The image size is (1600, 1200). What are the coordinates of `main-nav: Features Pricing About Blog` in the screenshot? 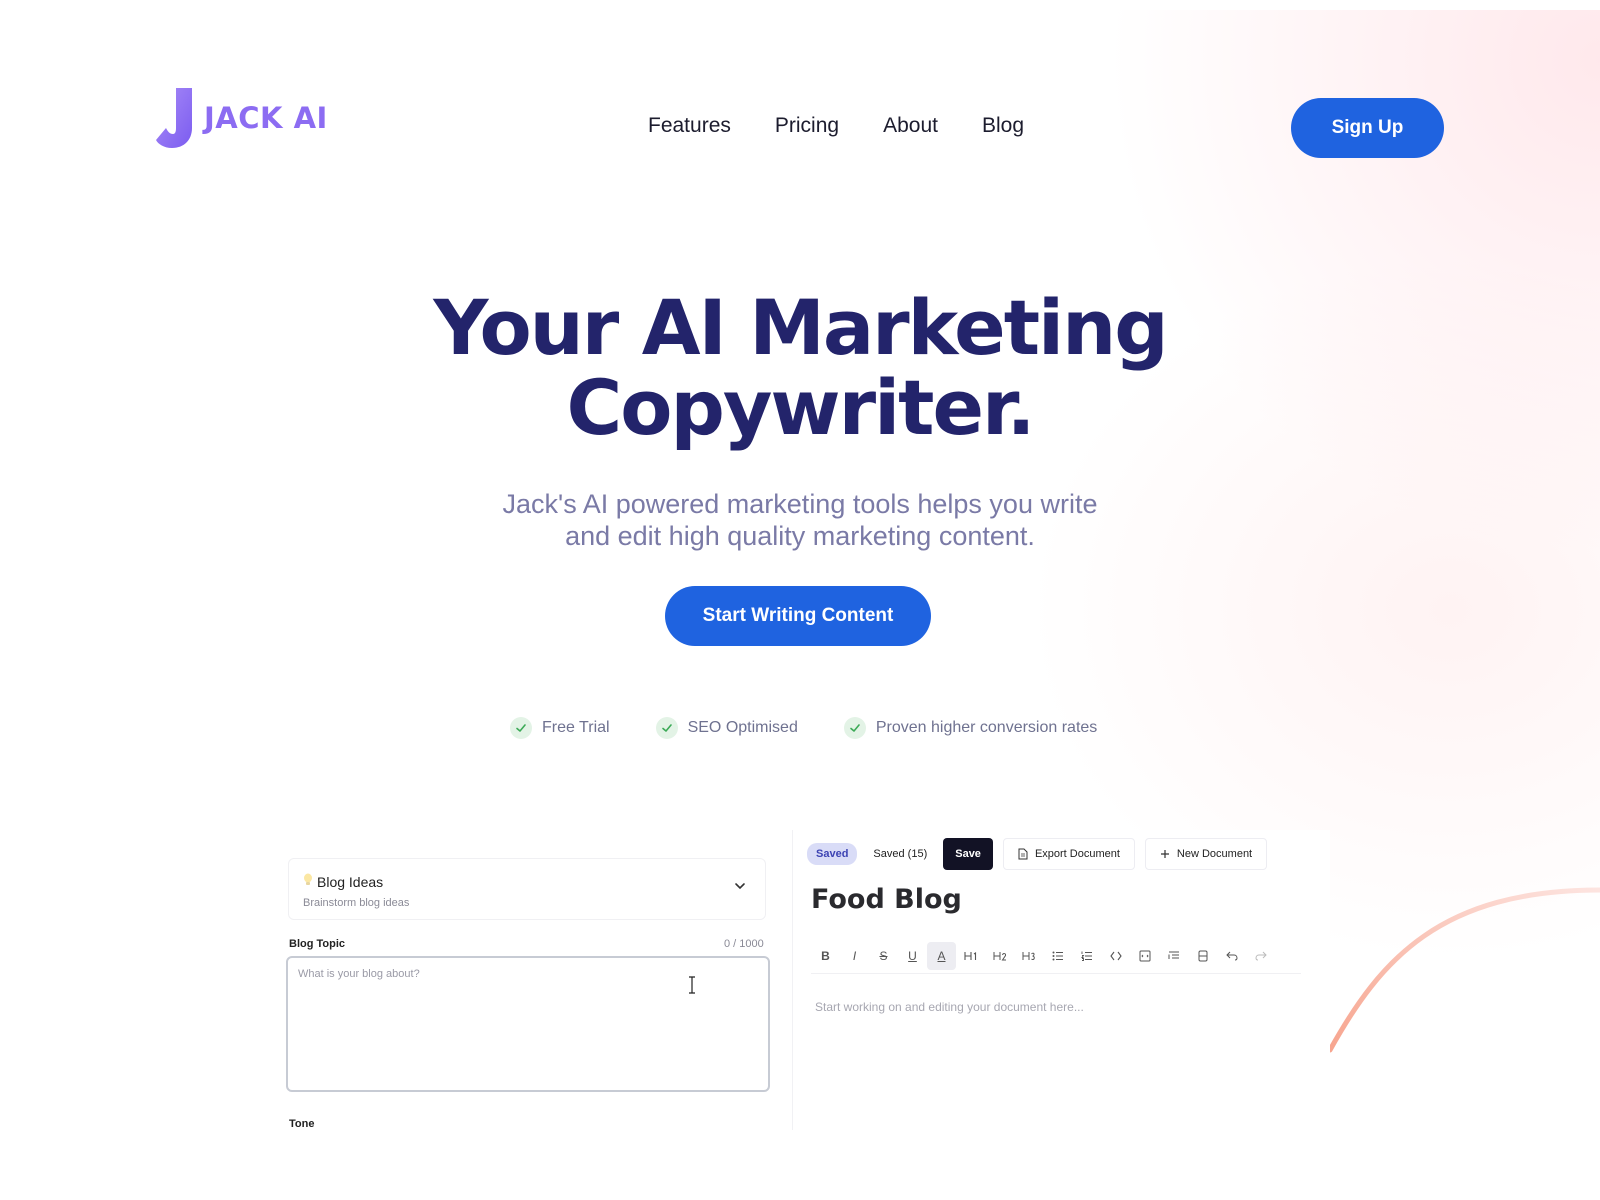 It's located at (836, 126).